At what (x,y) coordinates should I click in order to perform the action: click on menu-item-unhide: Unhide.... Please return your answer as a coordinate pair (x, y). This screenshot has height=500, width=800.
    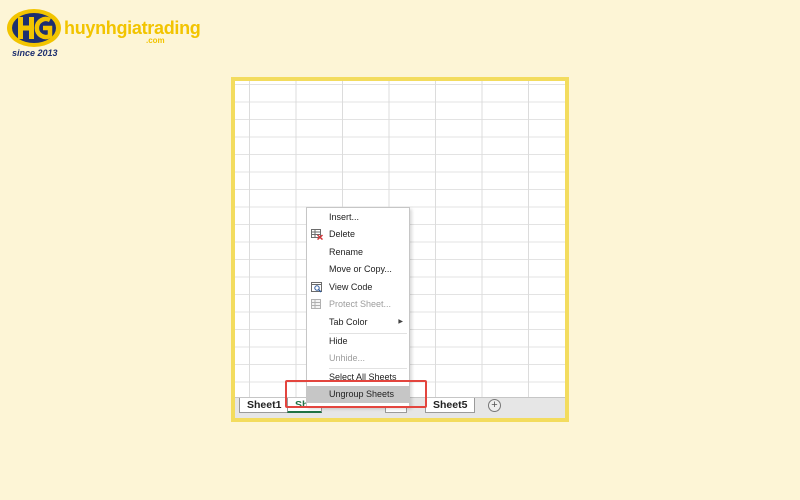
    Looking at the image, I should click on (358, 358).